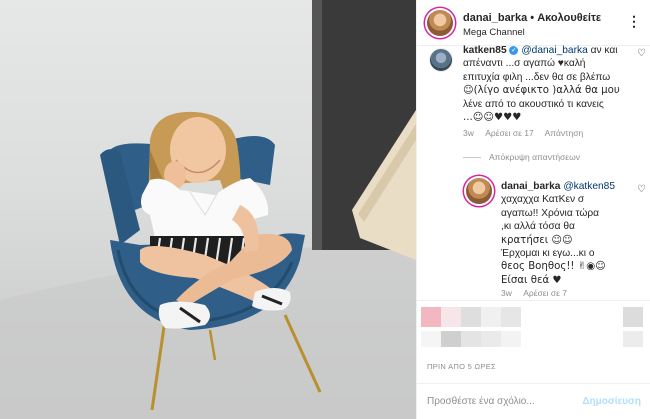  Describe the element at coordinates (553, 267) in the screenshot. I see `reply-line: θεος Βοηθος!! ✌◉☺` at that location.